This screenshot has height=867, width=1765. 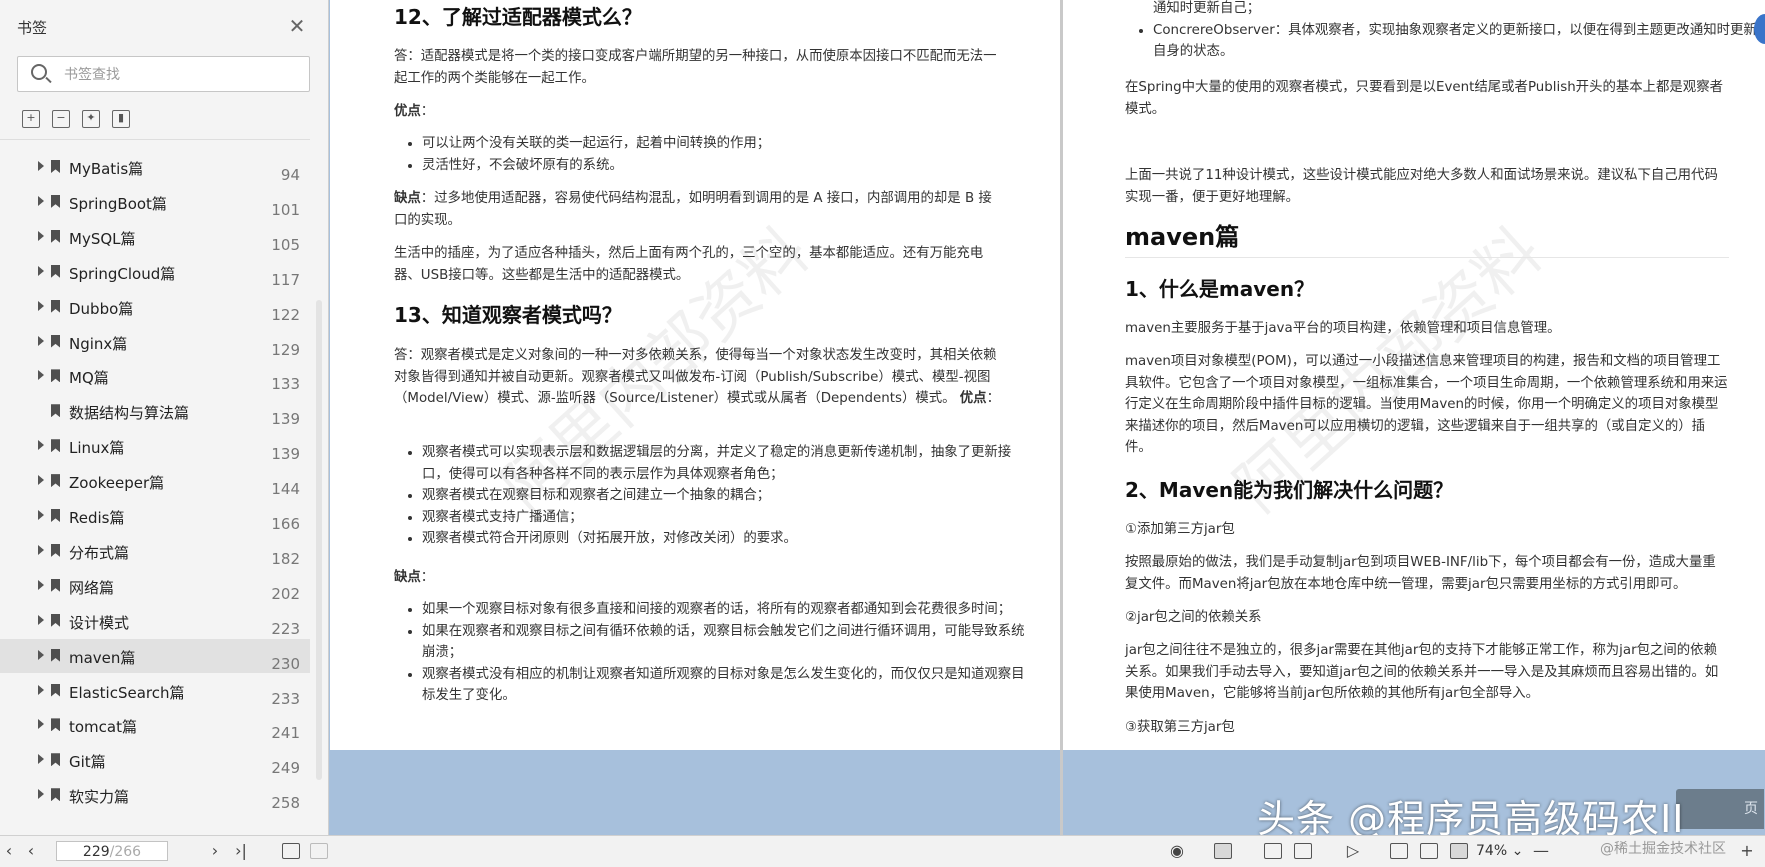 I want to click on observer-cons-label-row: 缺点：, so click(x=697, y=578).